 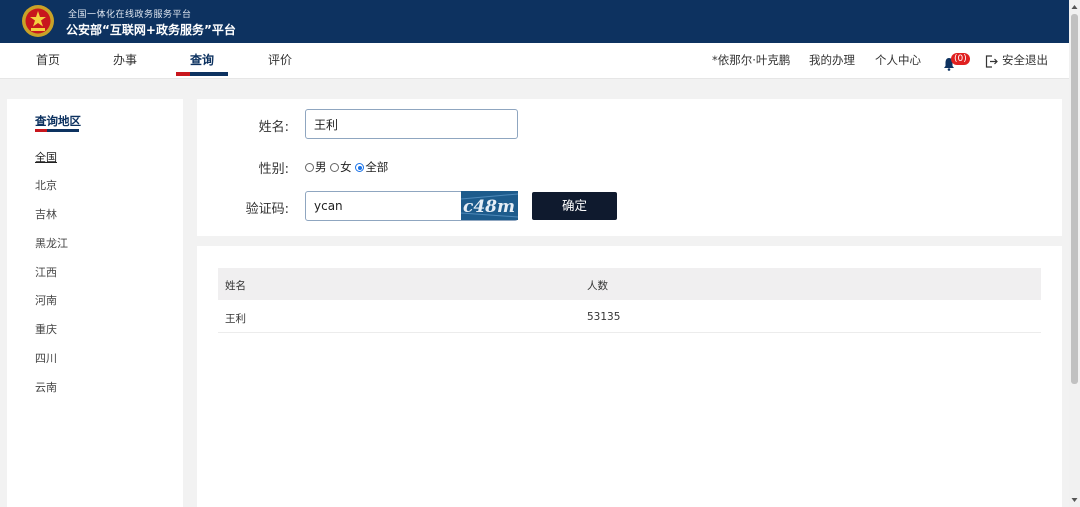 What do you see at coordinates (202, 74) in the screenshot?
I see `nav-active-indicator` at bounding box center [202, 74].